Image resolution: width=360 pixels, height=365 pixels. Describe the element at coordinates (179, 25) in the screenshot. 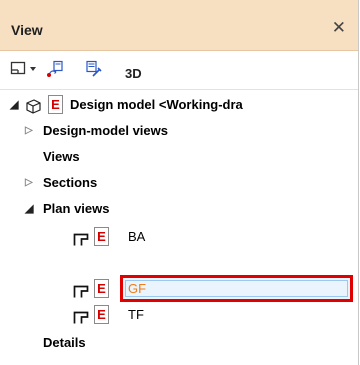

I see `panel-titlebar: View ✕` at that location.